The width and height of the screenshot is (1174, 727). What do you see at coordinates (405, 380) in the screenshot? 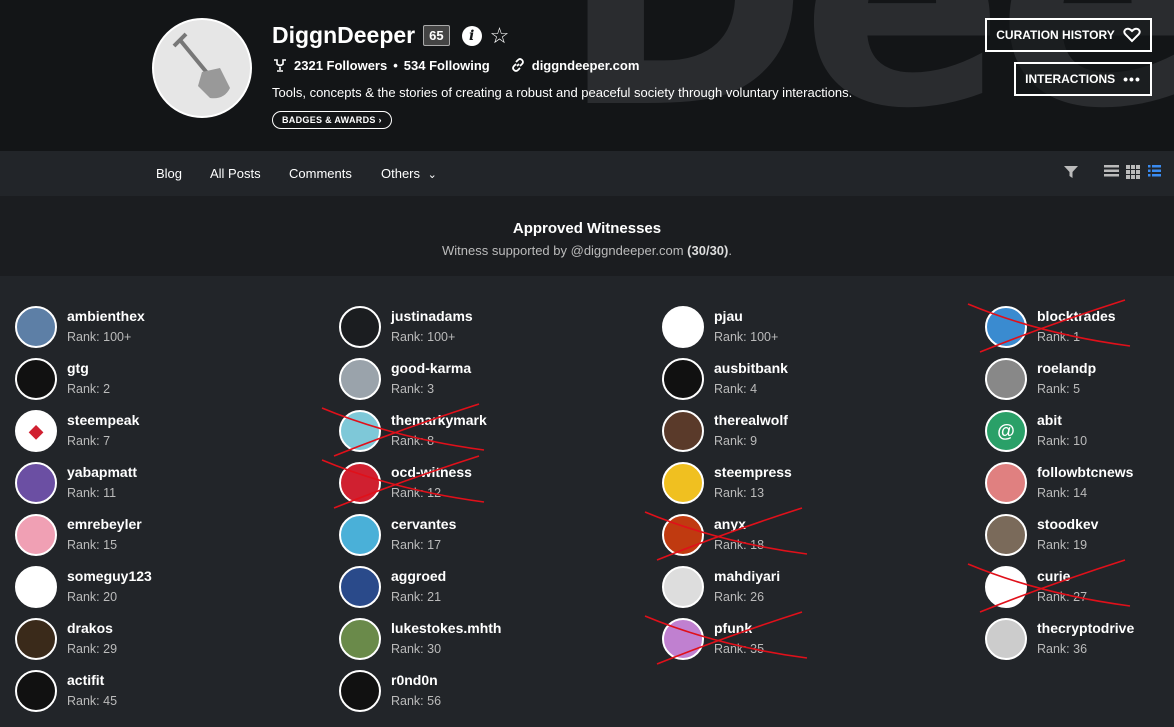
I see `witness-item: good-karma Rank: 3` at bounding box center [405, 380].